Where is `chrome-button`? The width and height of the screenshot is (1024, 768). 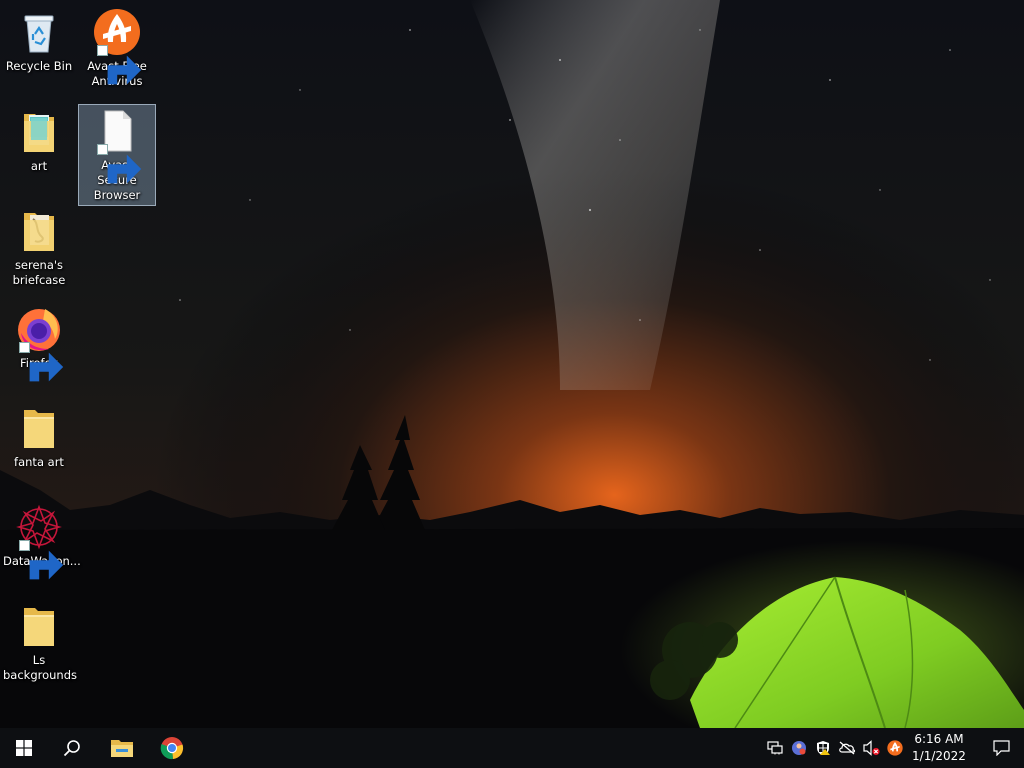
chrome-button is located at coordinates (172, 748).